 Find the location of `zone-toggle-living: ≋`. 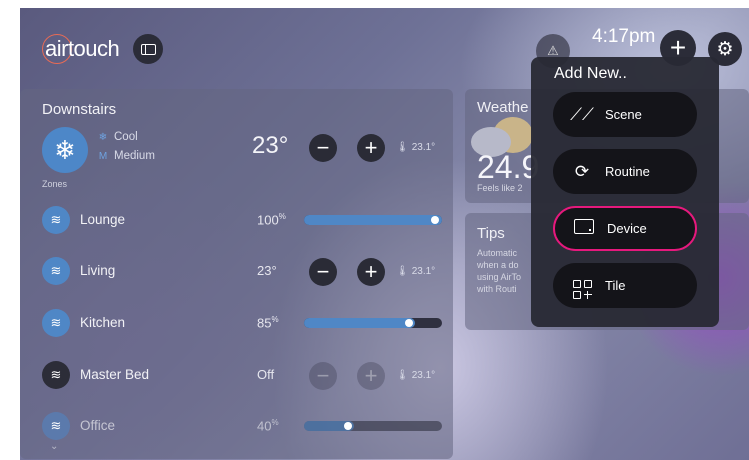

zone-toggle-living: ≋ is located at coordinates (56, 271).